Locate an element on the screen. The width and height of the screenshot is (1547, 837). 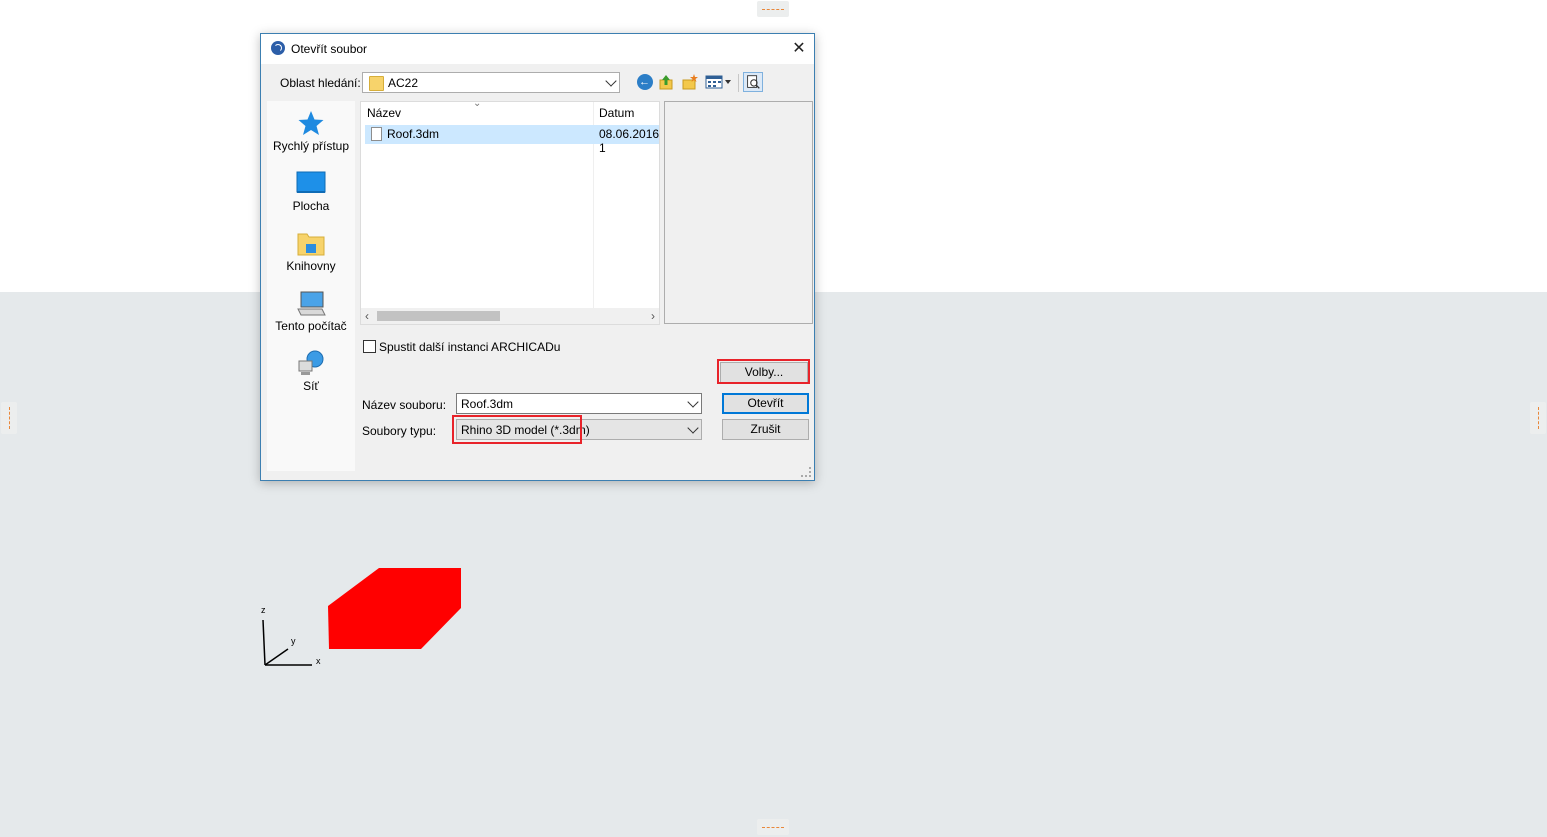
new-instance-checkbox is located at coordinates (369, 346).